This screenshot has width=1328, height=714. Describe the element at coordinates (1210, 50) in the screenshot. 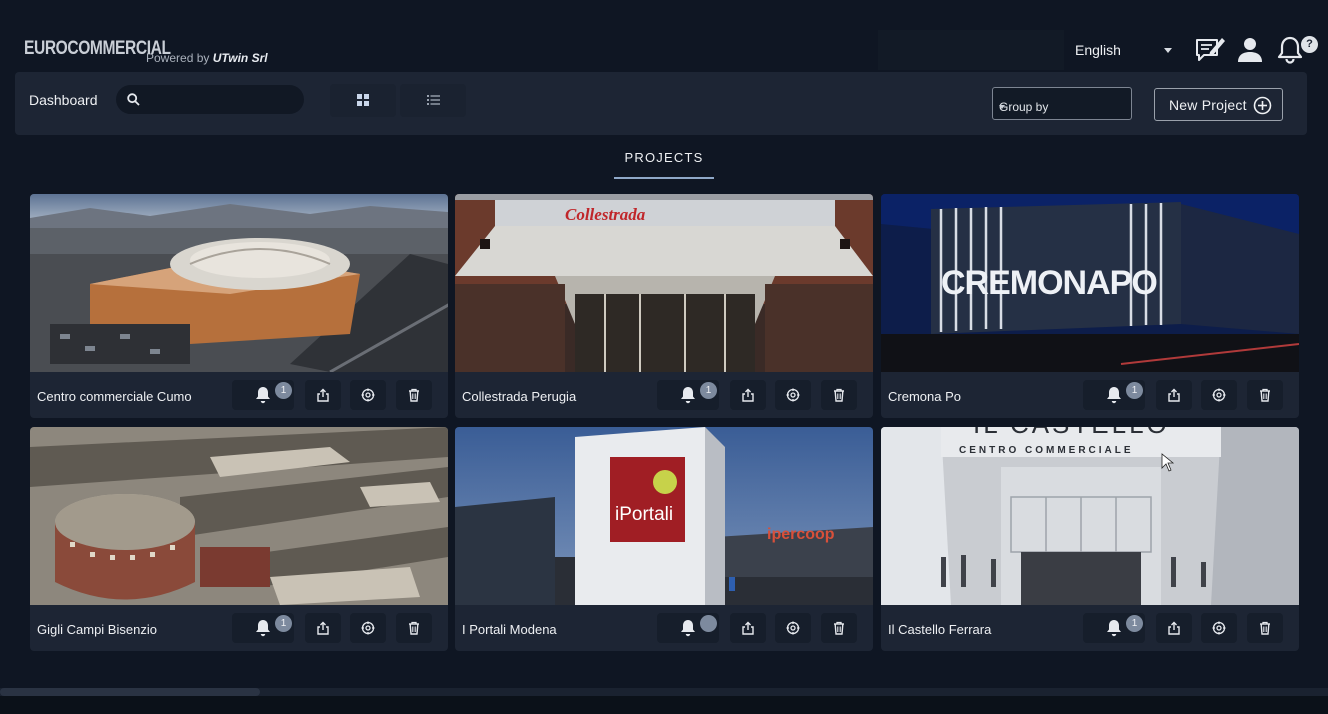

I see `feedback-icon` at that location.